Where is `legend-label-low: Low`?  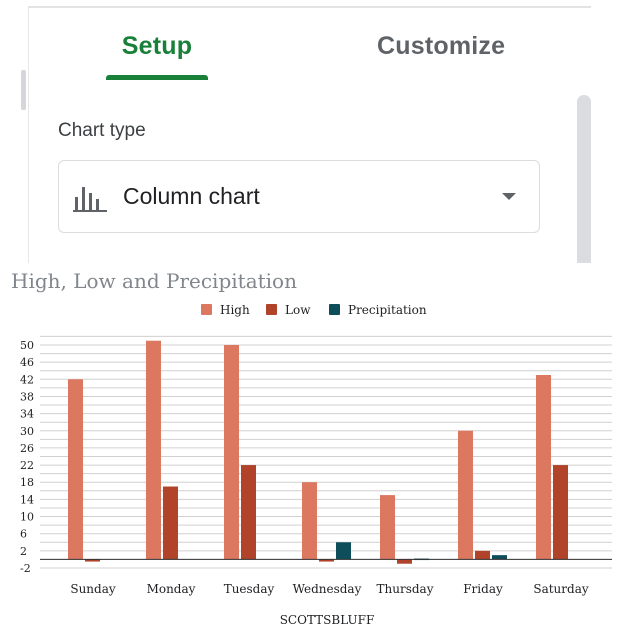
legend-label-low: Low is located at coordinates (298, 310).